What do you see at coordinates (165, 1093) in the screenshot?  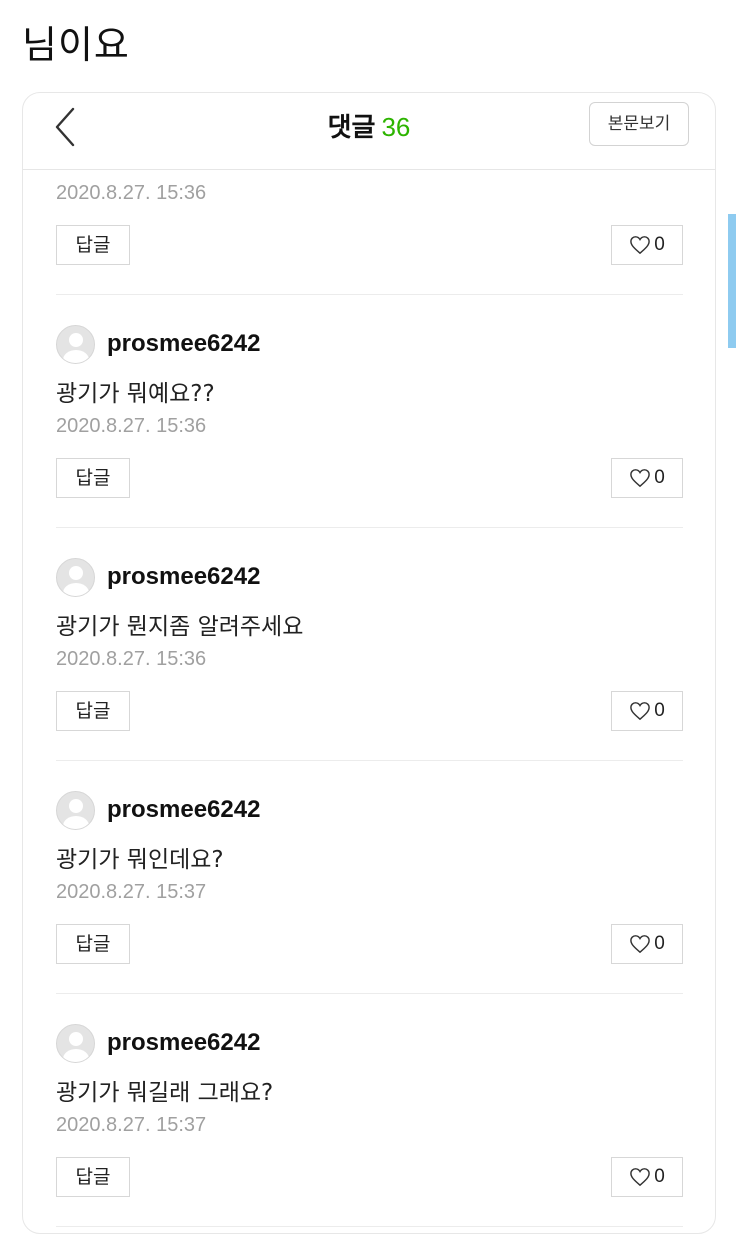 I see `comment-text: 광기가 뭐길래 그래요?` at bounding box center [165, 1093].